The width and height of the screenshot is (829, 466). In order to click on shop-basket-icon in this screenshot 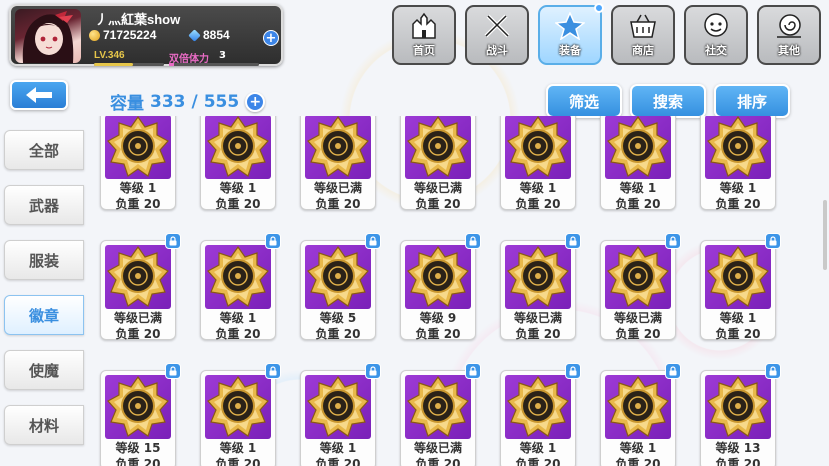, I will do `click(643, 26)`.